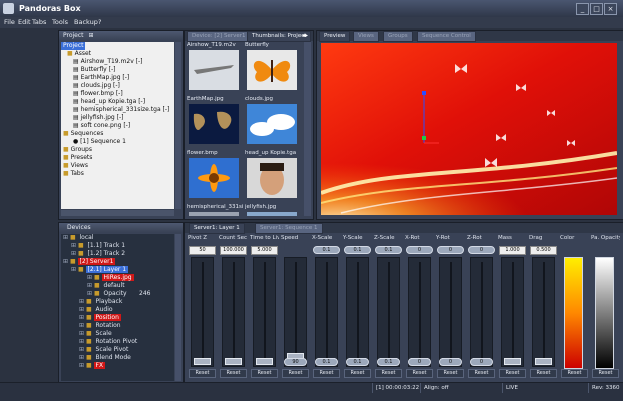  Describe the element at coordinates (264, 250) in the screenshot. I see `fader-value-top: 5.000` at that location.